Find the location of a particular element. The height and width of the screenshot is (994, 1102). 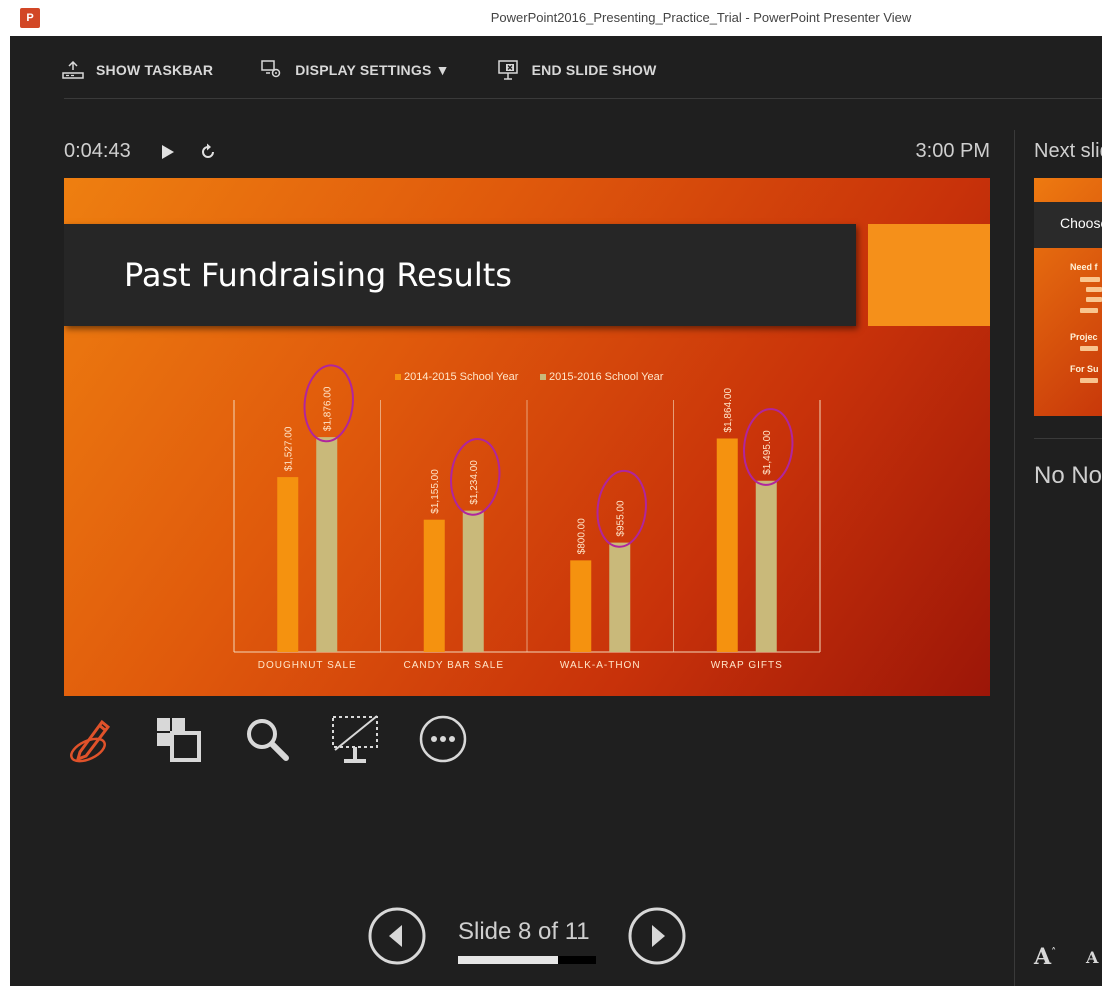

panel-divider is located at coordinates (1014, 558).